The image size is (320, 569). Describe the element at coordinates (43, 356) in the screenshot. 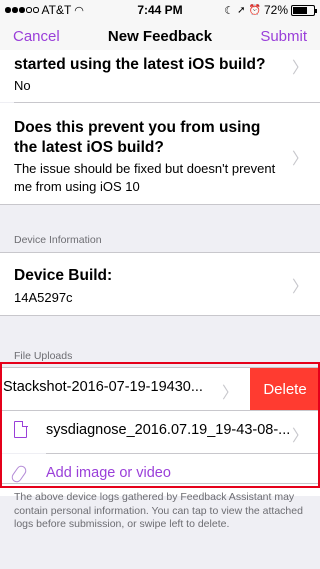

I see `section-header-file-uploads: File Uploads` at that location.